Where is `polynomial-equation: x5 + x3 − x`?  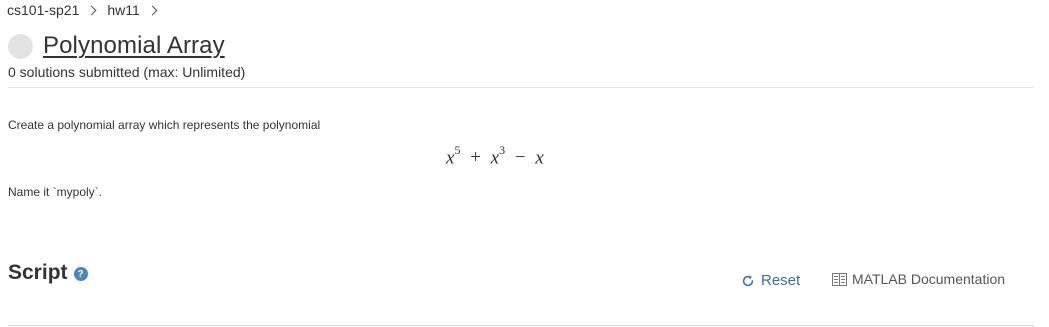 polynomial-equation: x5 + x3 − x is located at coordinates (495, 156).